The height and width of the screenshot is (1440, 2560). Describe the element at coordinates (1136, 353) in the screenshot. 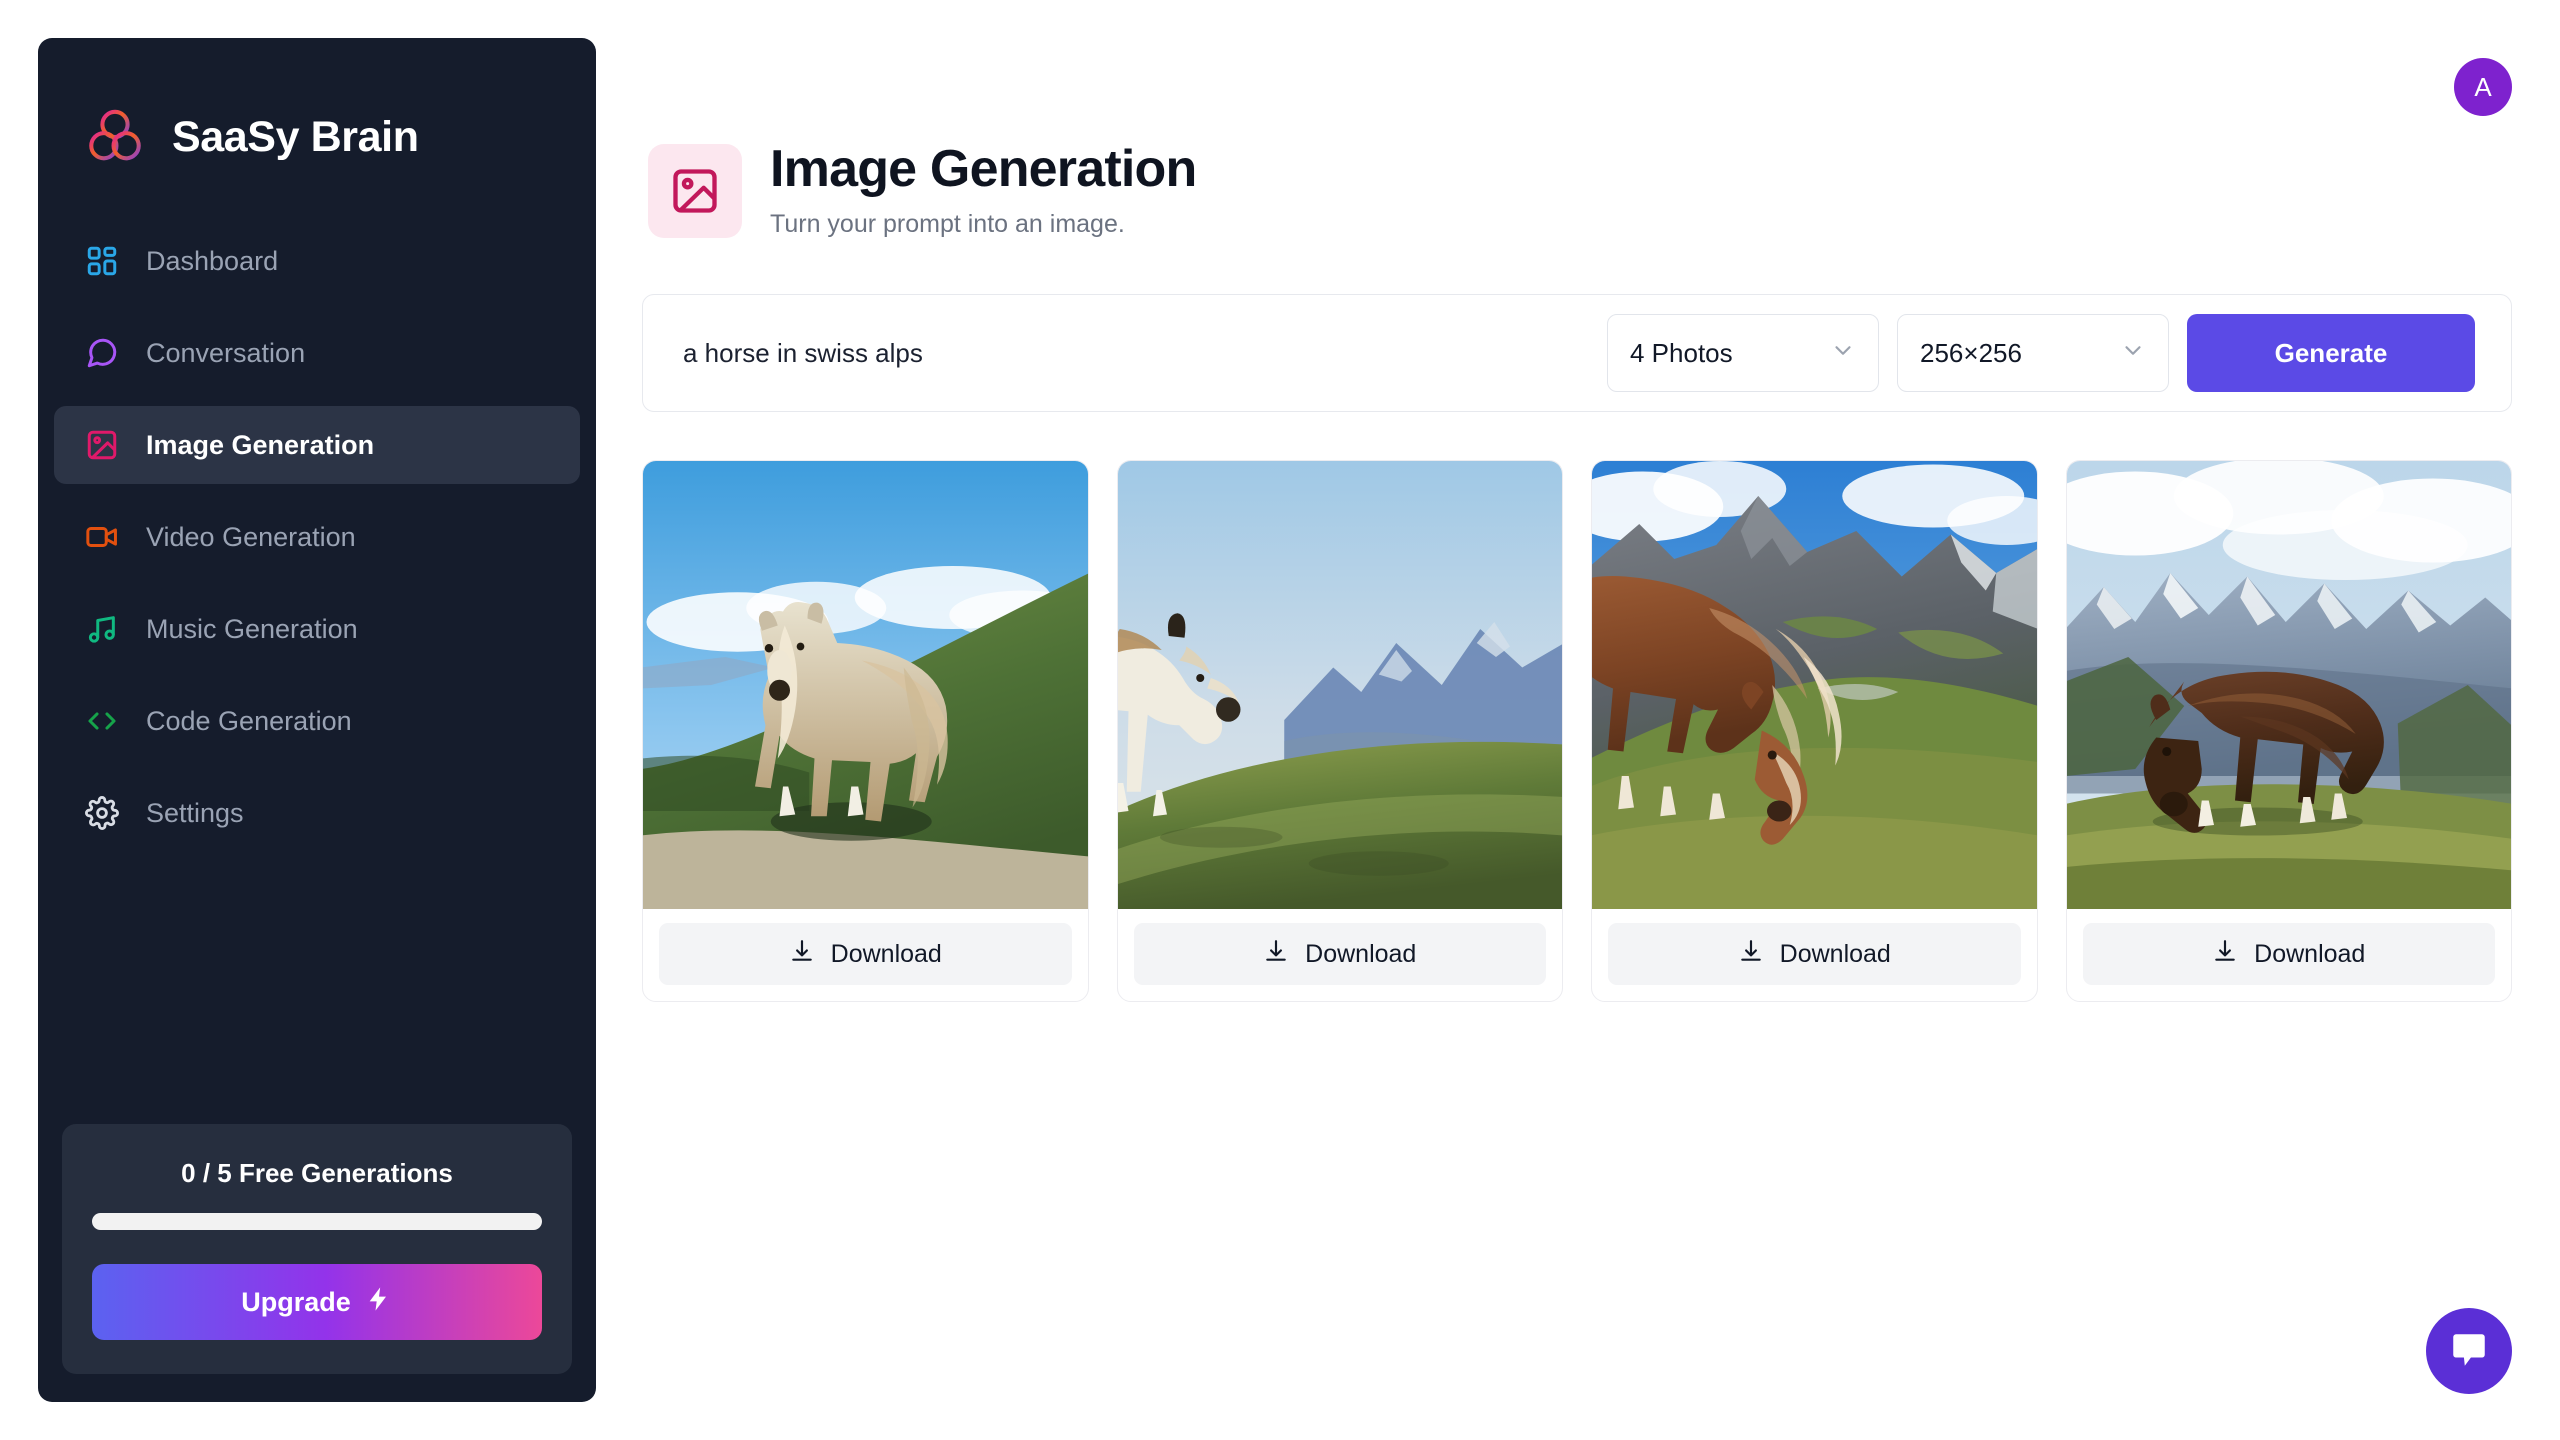

I see `prompt-input` at that location.